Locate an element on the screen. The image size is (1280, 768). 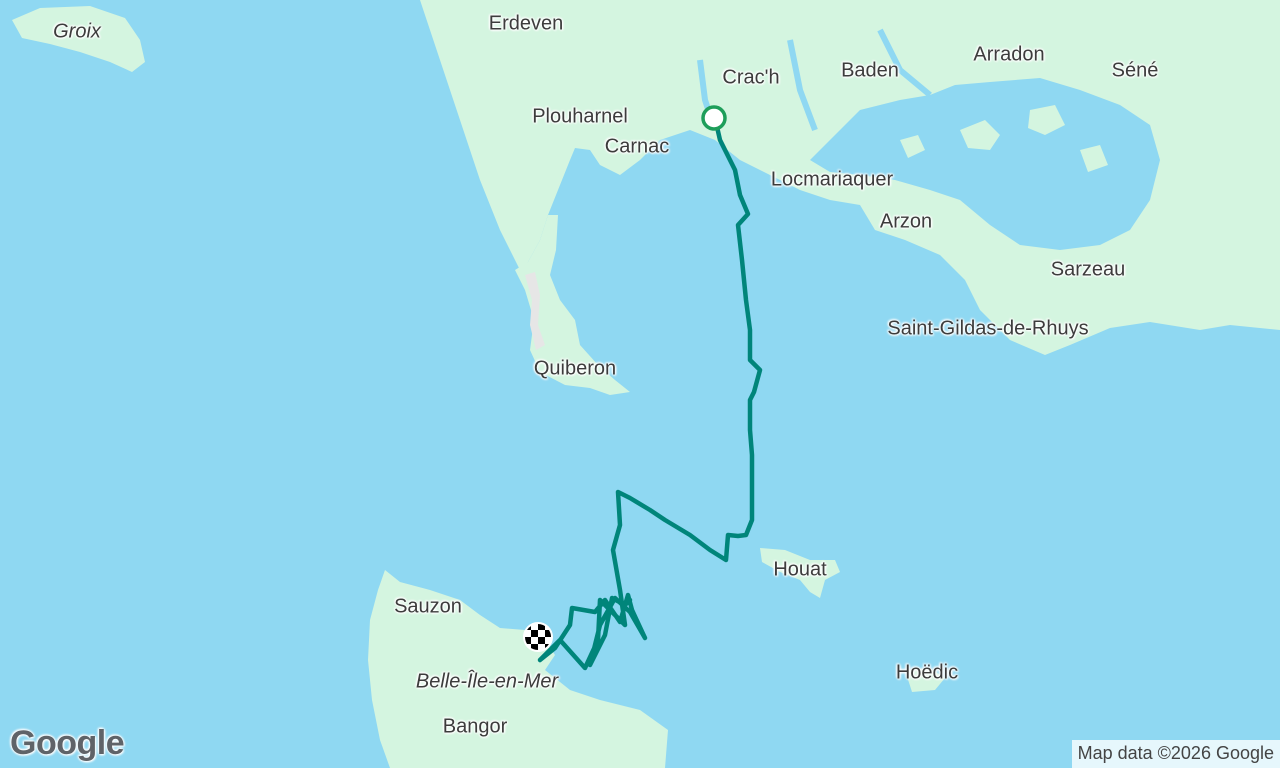
label-crach: Crac'h is located at coordinates (751, 77).